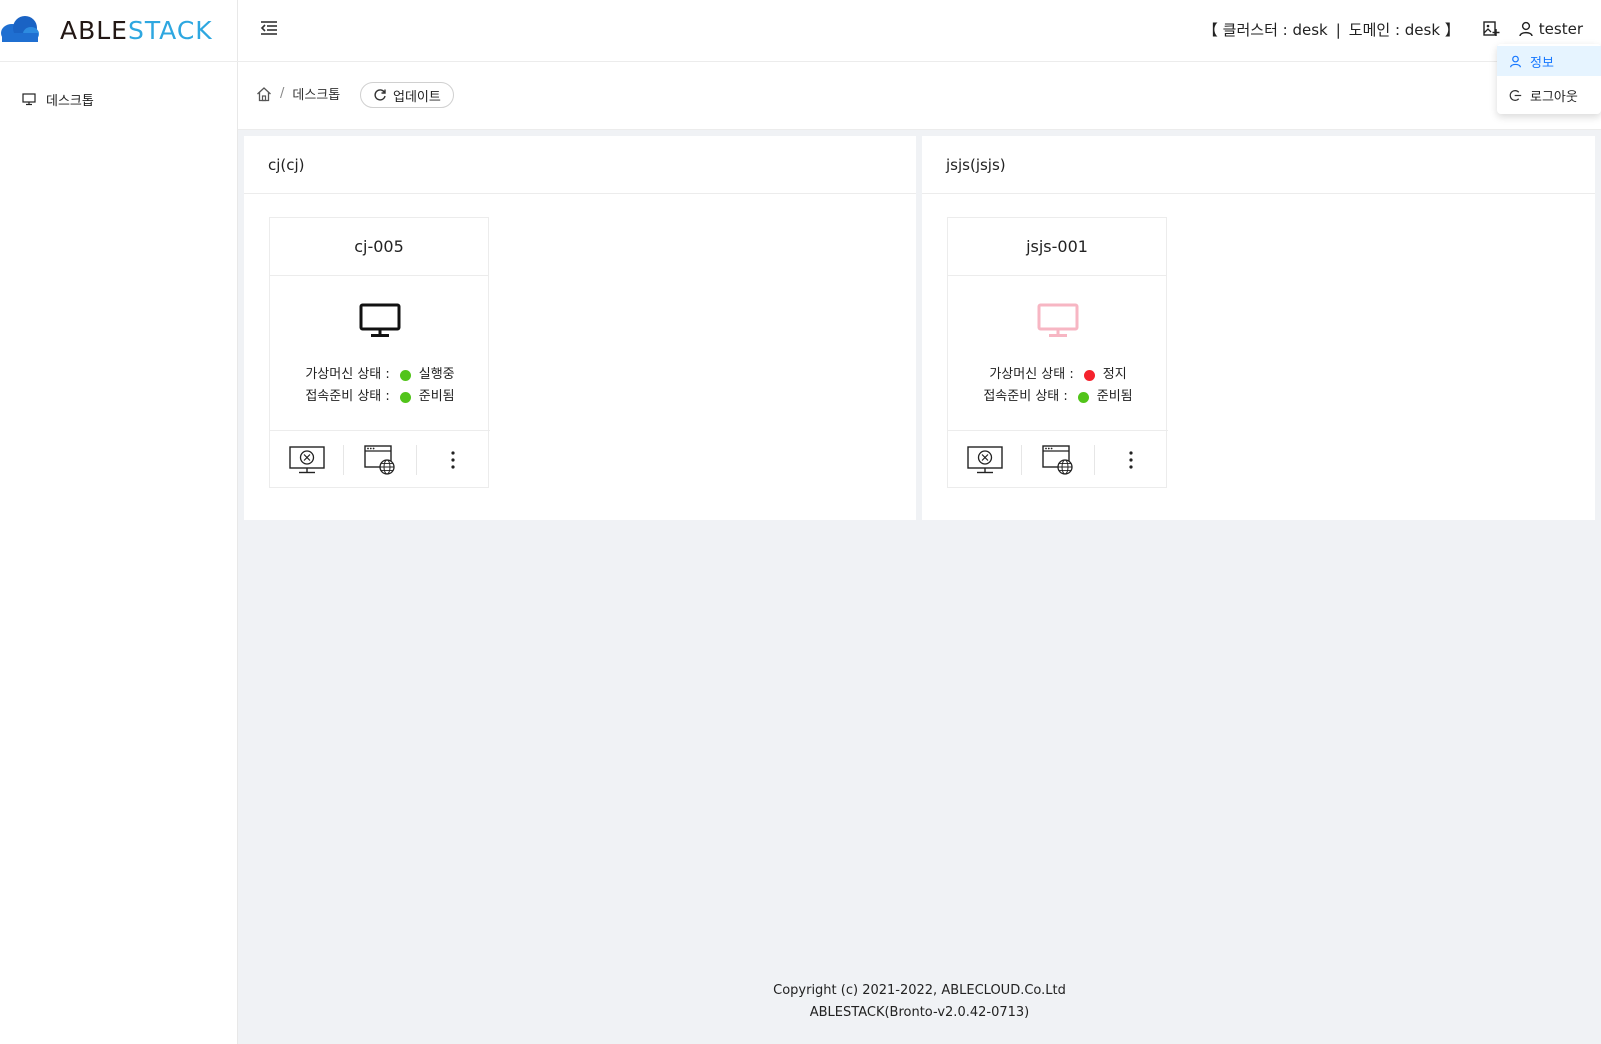 The width and height of the screenshot is (1601, 1044). I want to click on vm-status: 가상머신 상태 : 정지 접속준비 상태 : 준비됨, so click(1058, 386).